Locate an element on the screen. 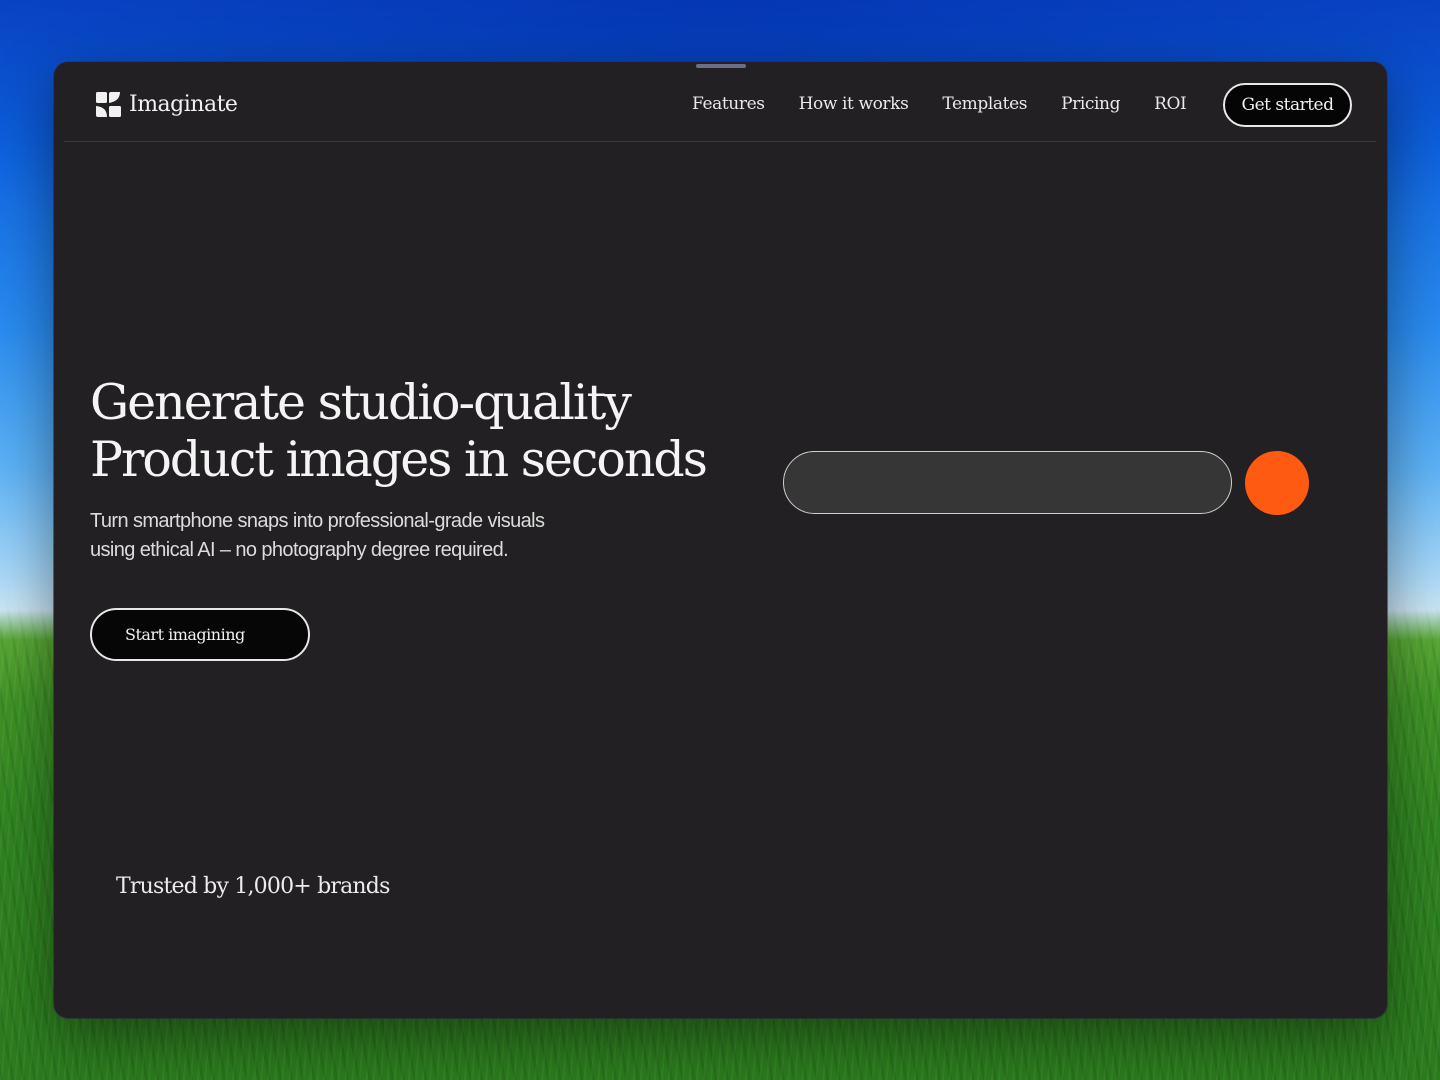 This screenshot has height=1080, width=1440. brand-home-link: Imaginate is located at coordinates (167, 104).